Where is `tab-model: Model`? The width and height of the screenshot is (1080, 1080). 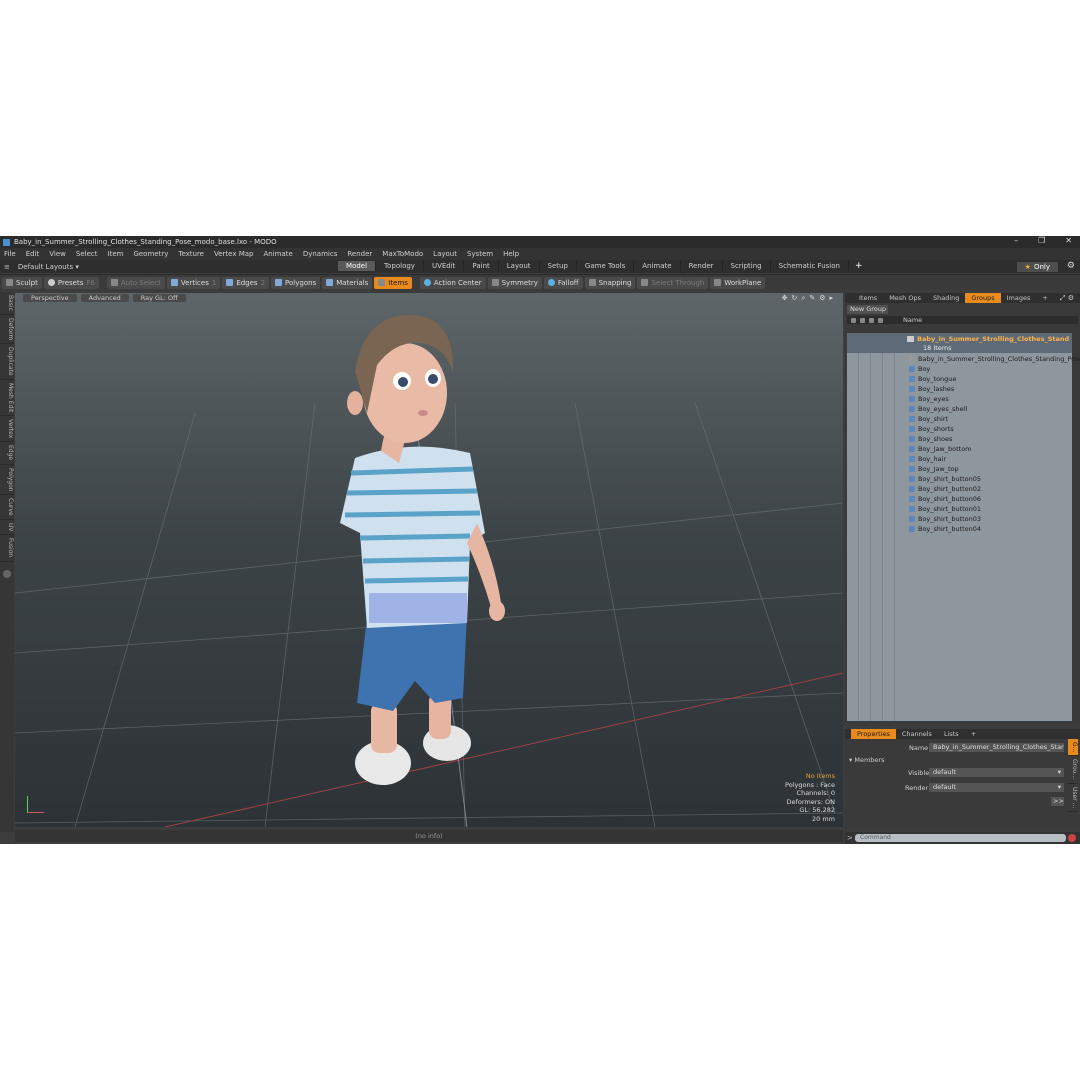 tab-model: Model is located at coordinates (357, 266).